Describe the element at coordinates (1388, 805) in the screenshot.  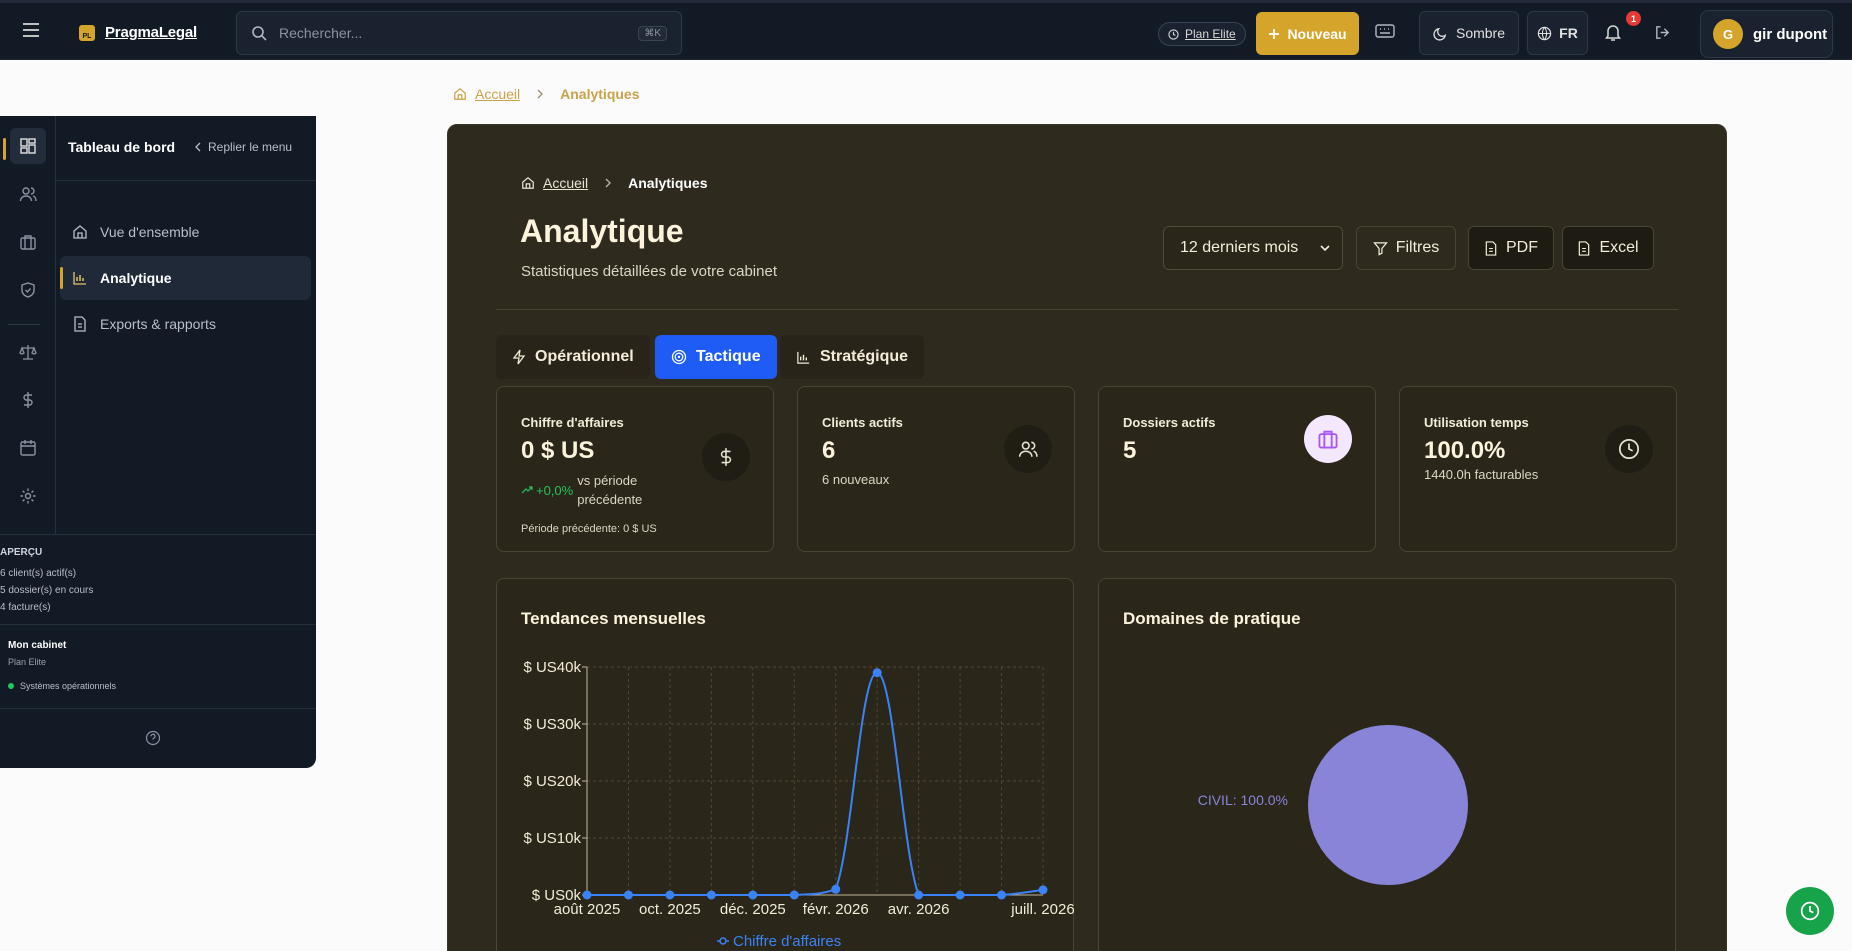
I see `pie-slice` at that location.